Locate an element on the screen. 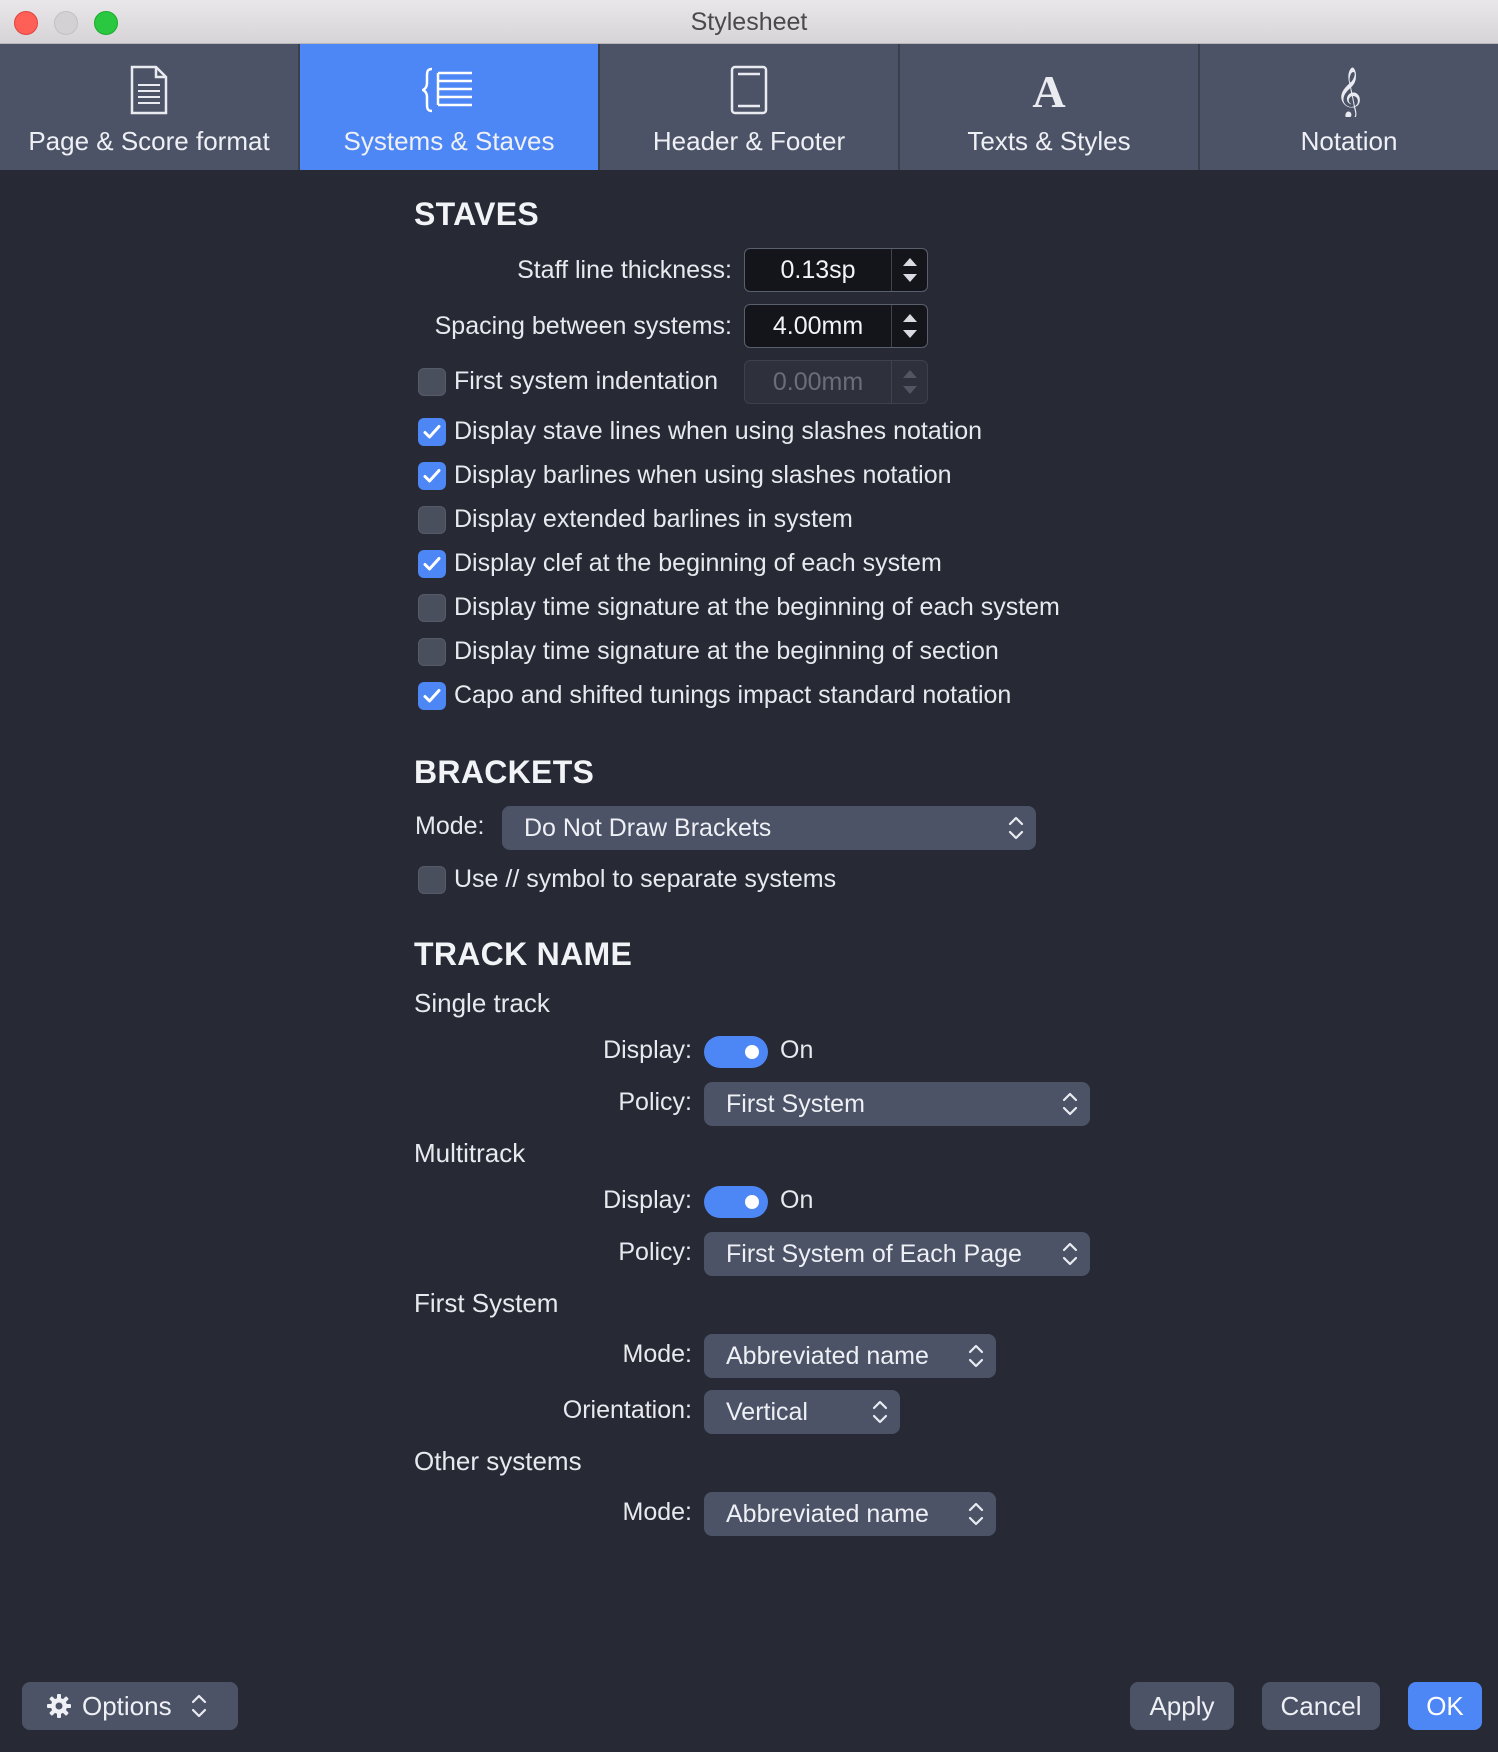 This screenshot has height=1752, width=1498. tab-page-score-format: Page & Score format is located at coordinates (150, 107).